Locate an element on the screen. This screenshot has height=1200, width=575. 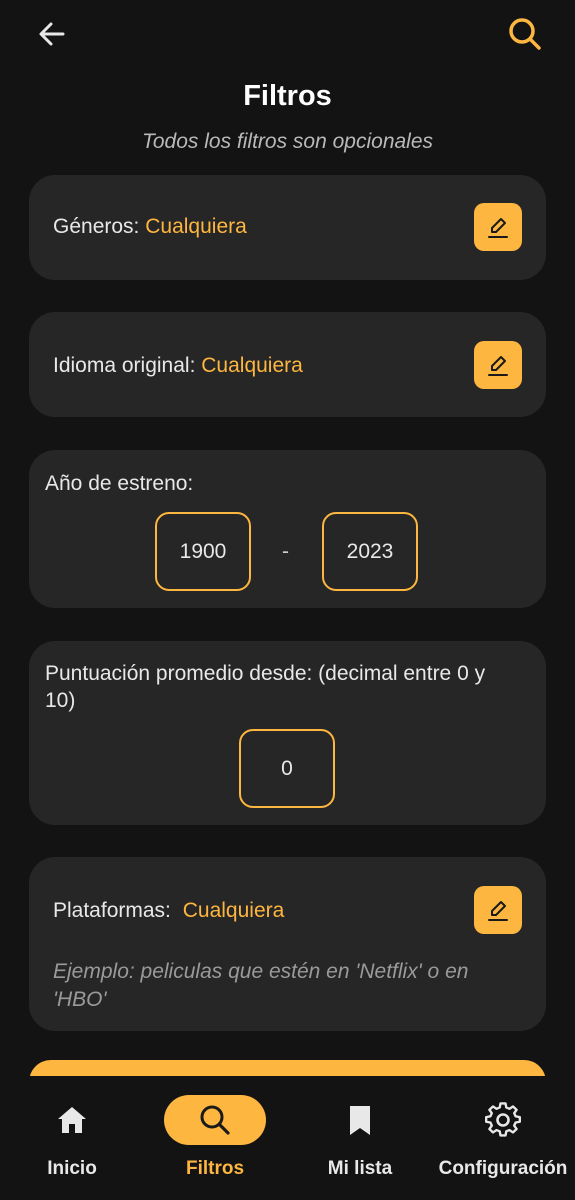
nav-label-configuracion: Configuración is located at coordinates (503, 1168).